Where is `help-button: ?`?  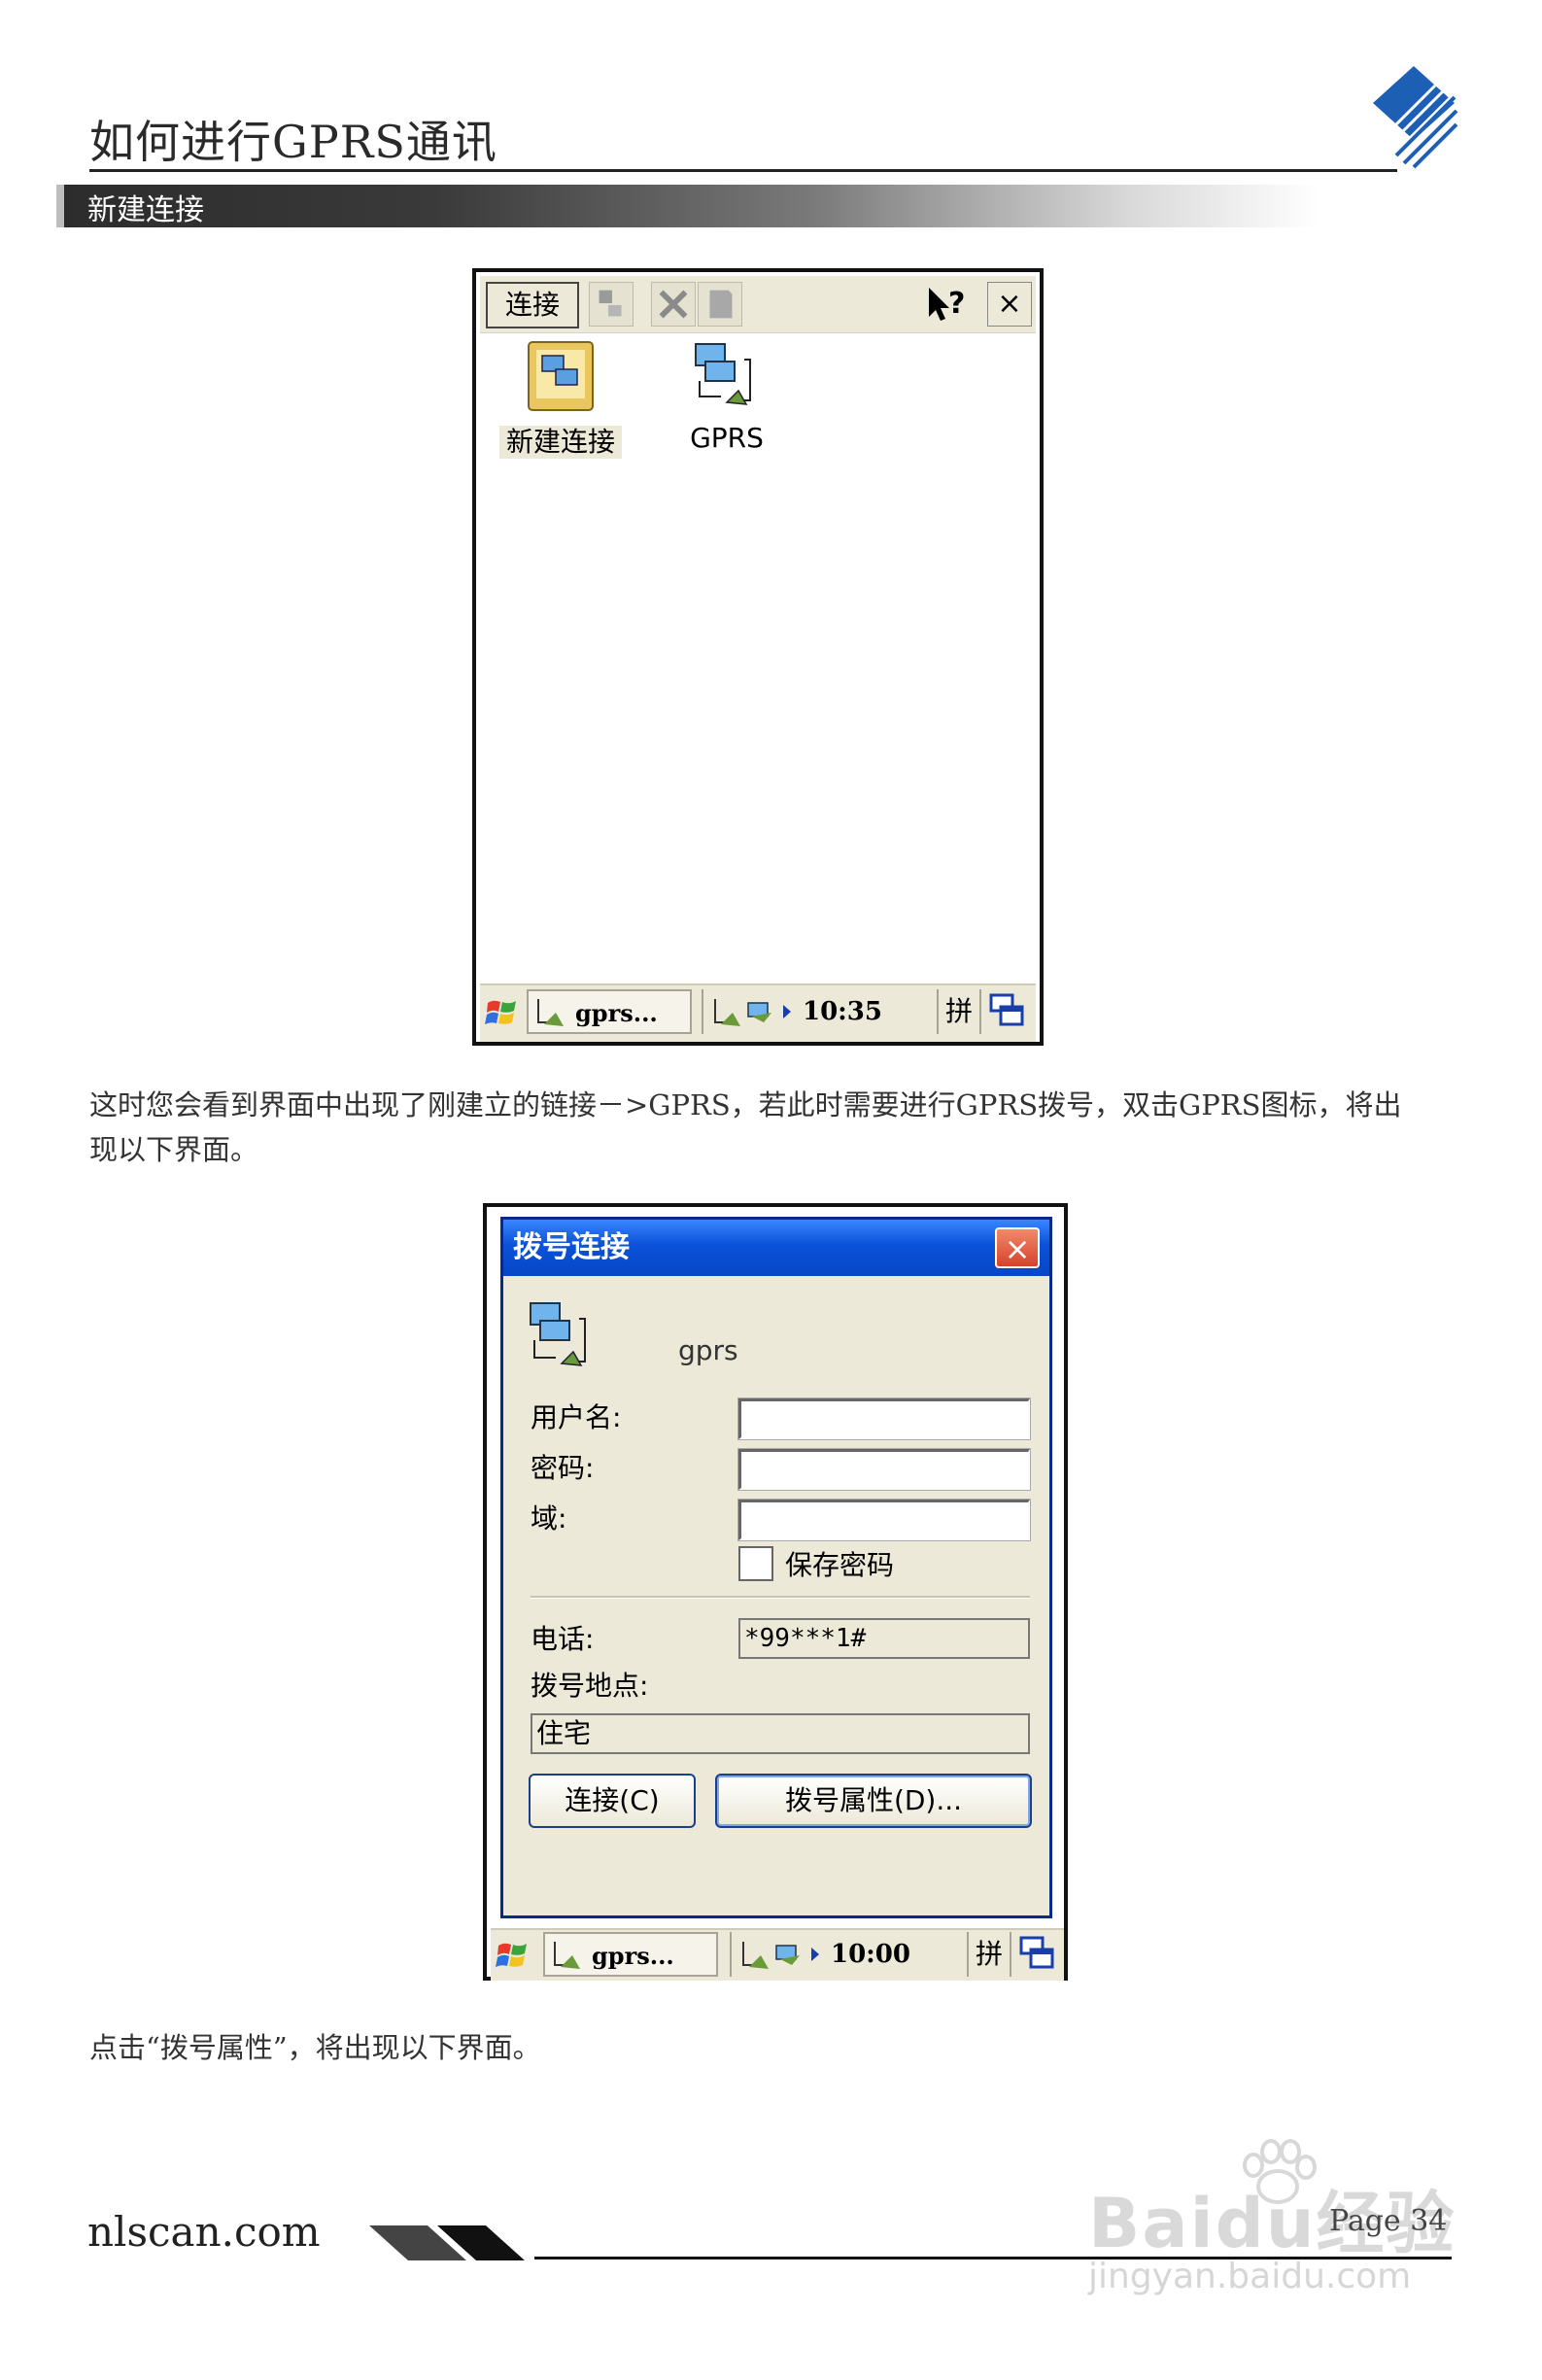
help-button: ? is located at coordinates (947, 304).